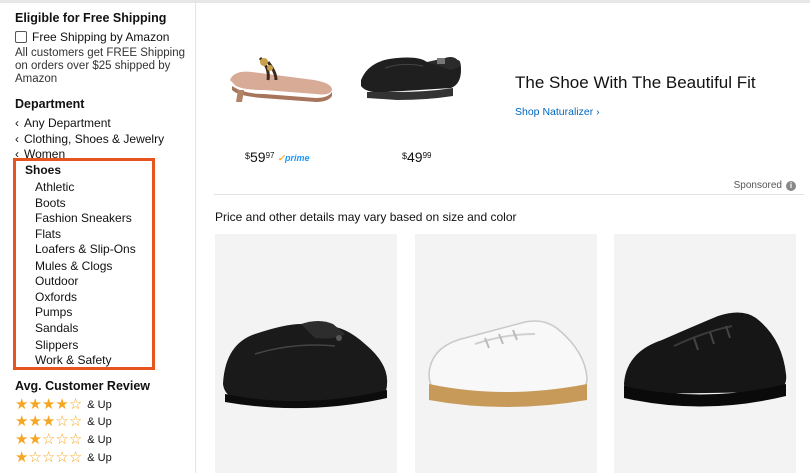  What do you see at coordinates (73, 266) in the screenshot?
I see `category-mules-clogs: Mules & Clogs` at bounding box center [73, 266].